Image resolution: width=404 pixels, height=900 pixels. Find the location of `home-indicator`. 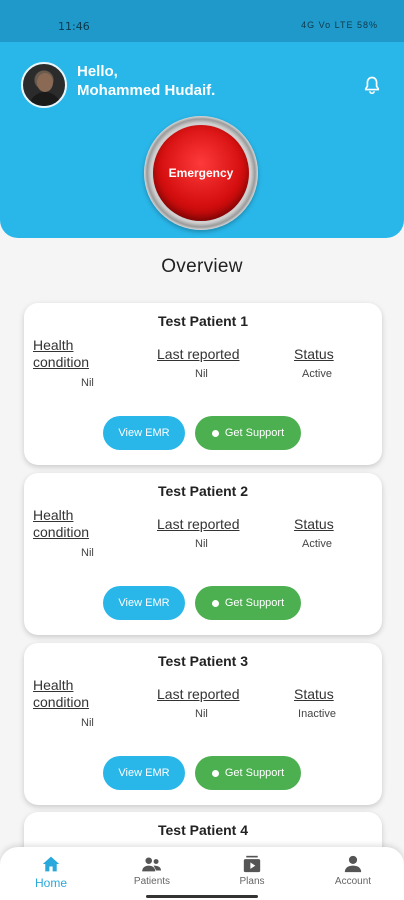

home-indicator is located at coordinates (202, 896).